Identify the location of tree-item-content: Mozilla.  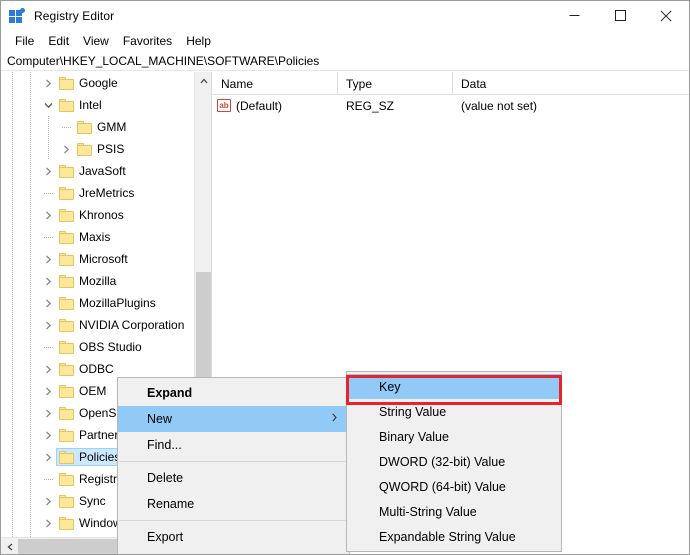
(88, 281).